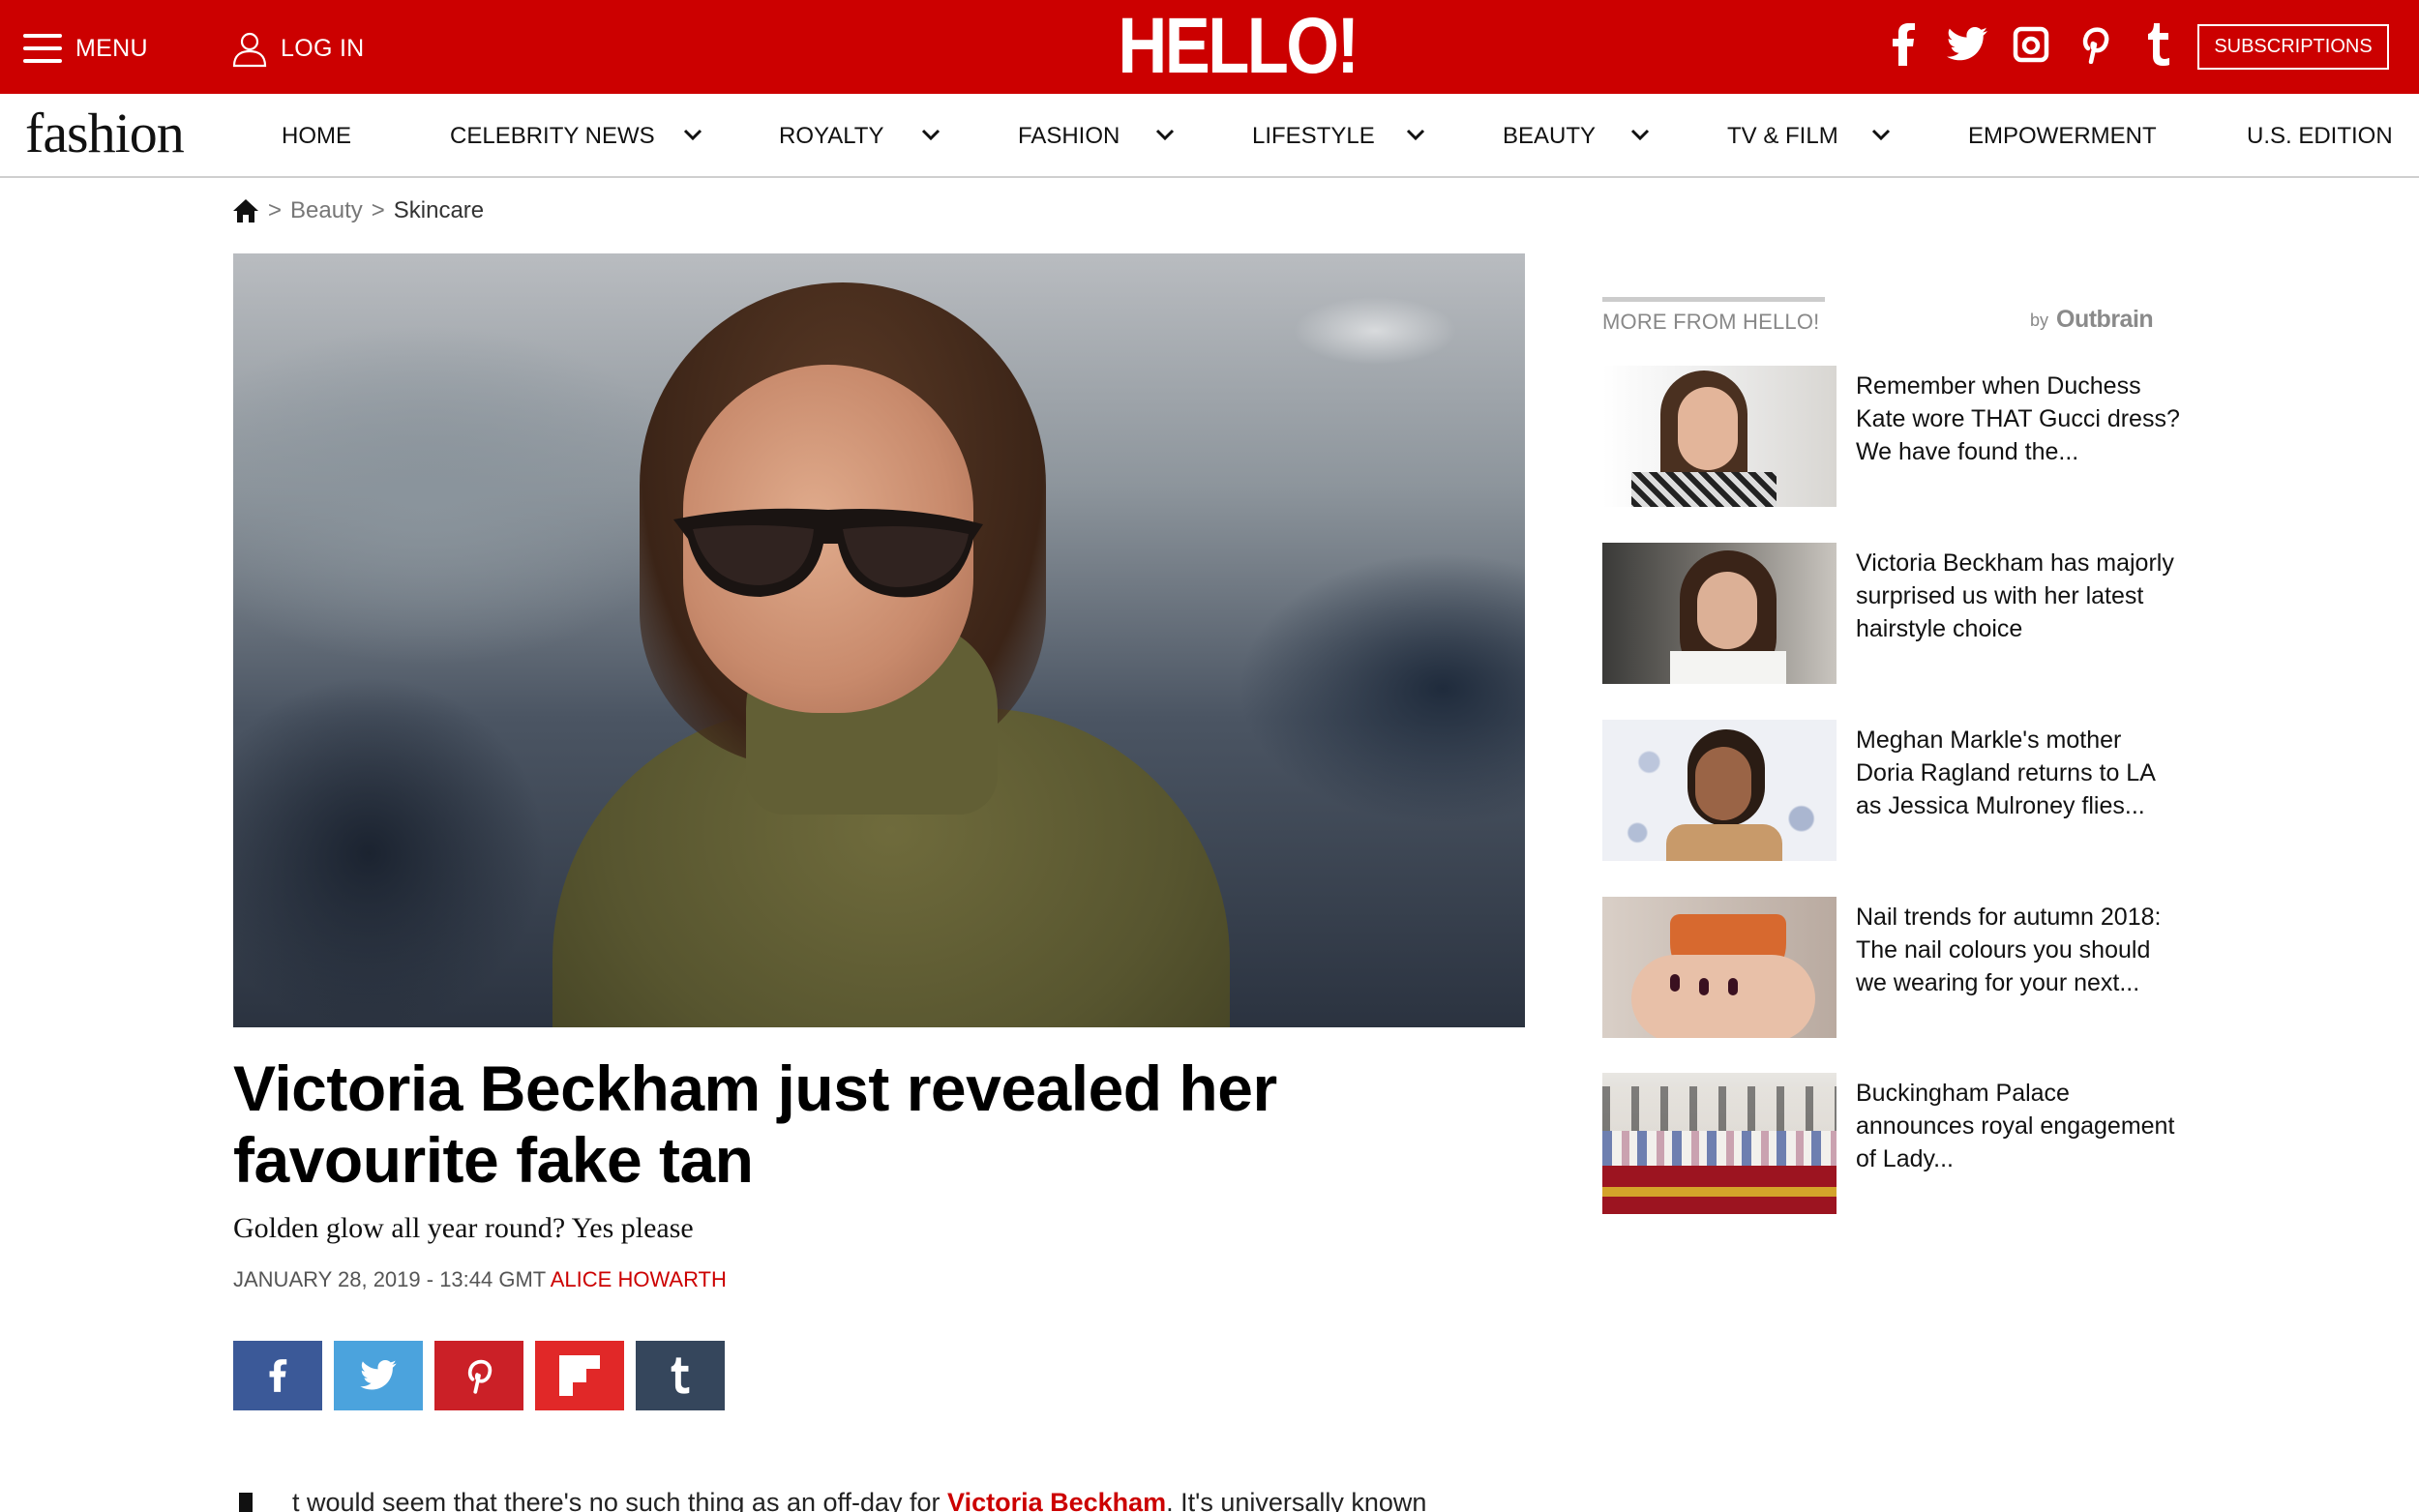  I want to click on login-button: LOG IN, so click(297, 49).